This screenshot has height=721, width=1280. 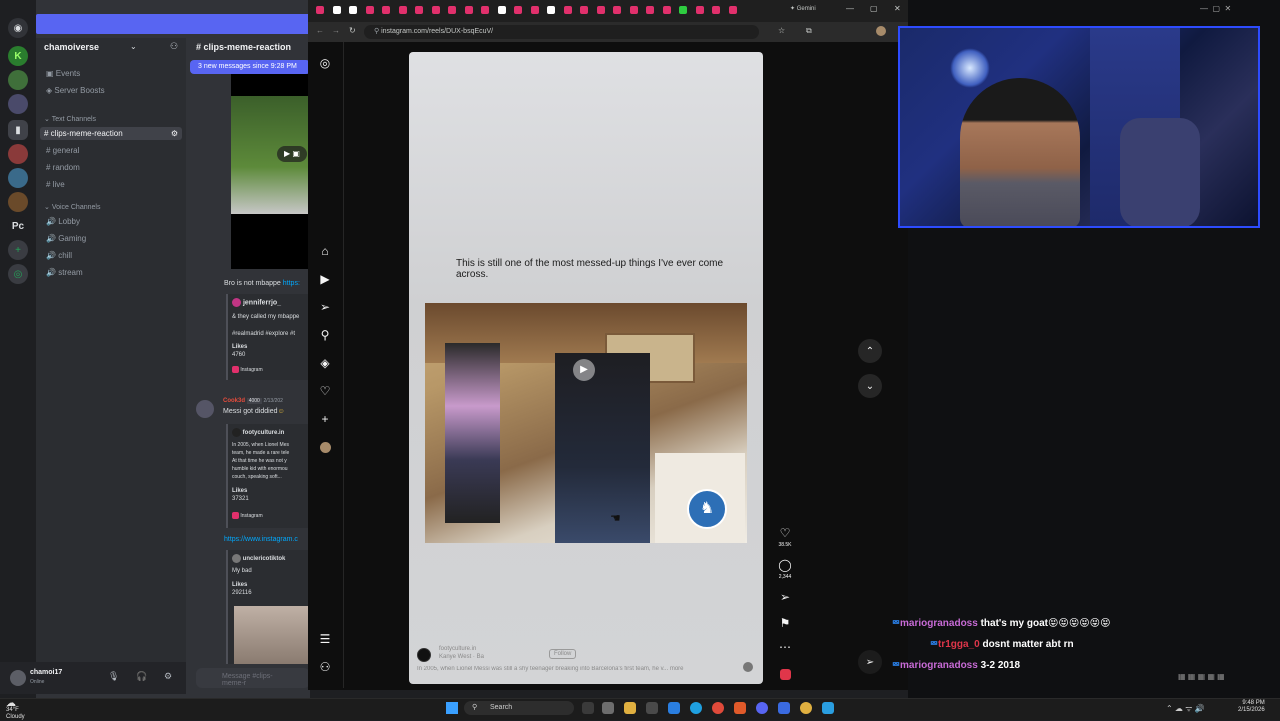 What do you see at coordinates (718, 708) in the screenshot?
I see `chrome-icon` at bounding box center [718, 708].